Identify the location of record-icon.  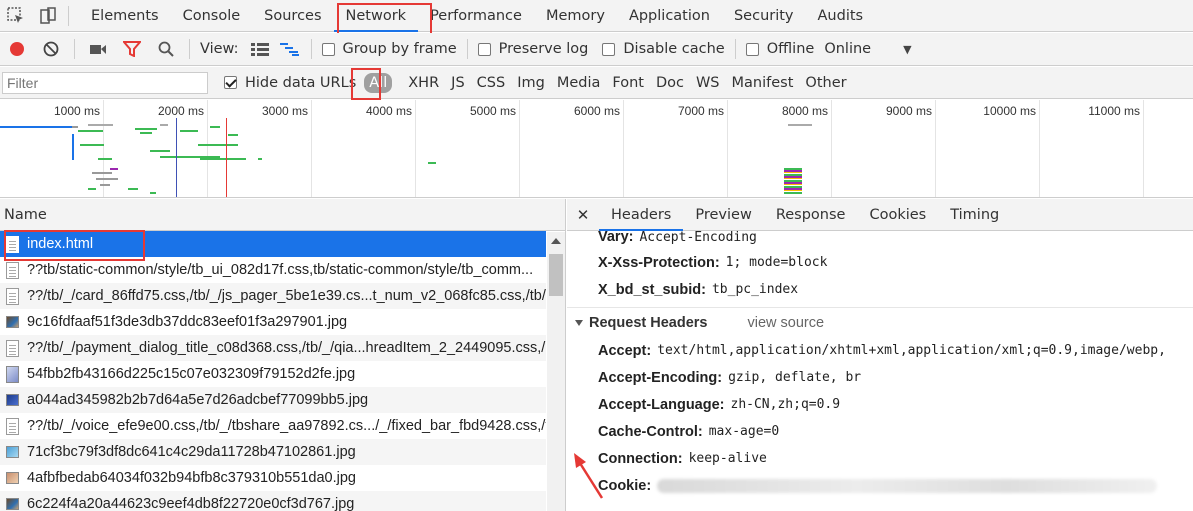
(17, 49).